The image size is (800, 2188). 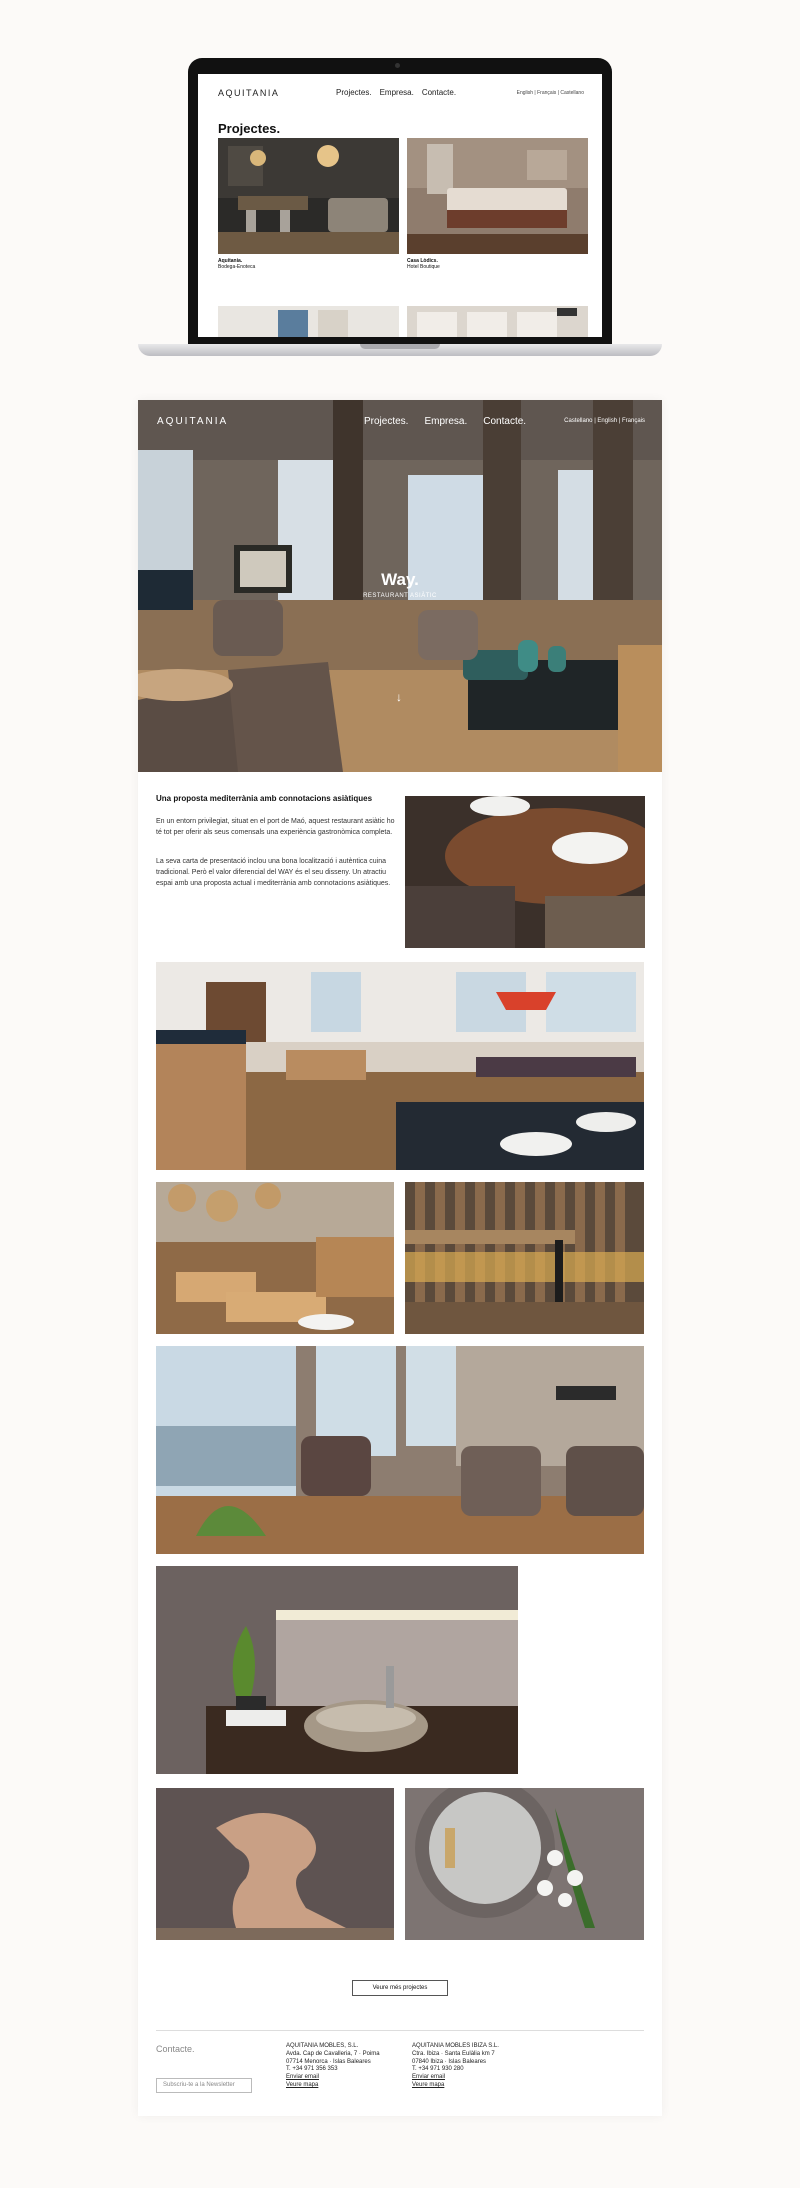 What do you see at coordinates (449, 2061) in the screenshot?
I see `office-address-line2: 07840 Ibiza · Islas Baleares` at bounding box center [449, 2061].